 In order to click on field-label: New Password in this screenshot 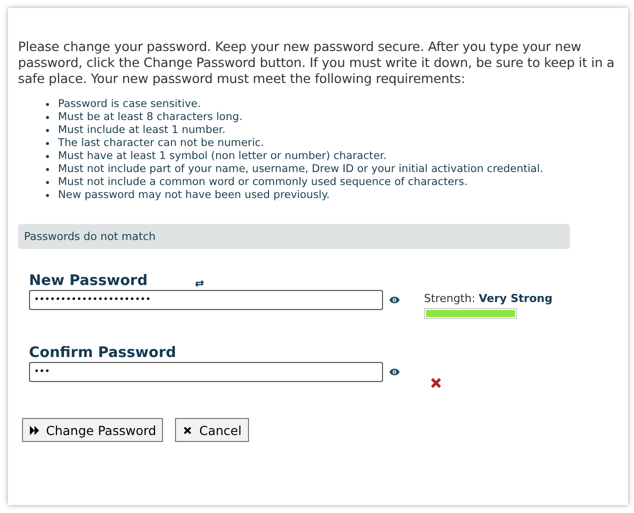, I will do `click(88, 281)`.